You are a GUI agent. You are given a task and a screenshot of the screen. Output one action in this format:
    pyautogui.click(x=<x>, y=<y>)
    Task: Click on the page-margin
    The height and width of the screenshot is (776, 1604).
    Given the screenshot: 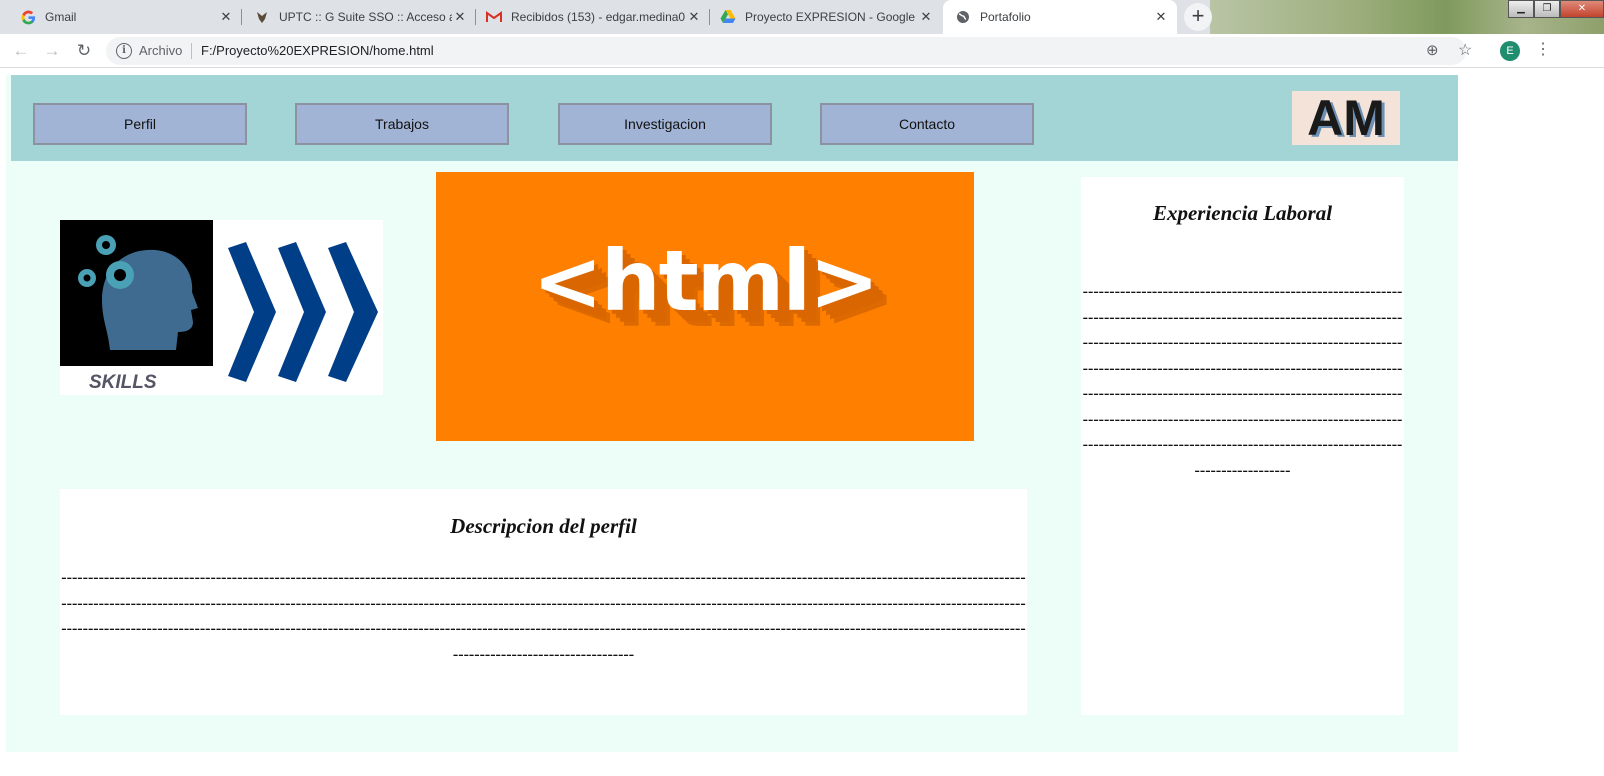 What is the action you would take?
    pyautogui.click(x=1531, y=422)
    